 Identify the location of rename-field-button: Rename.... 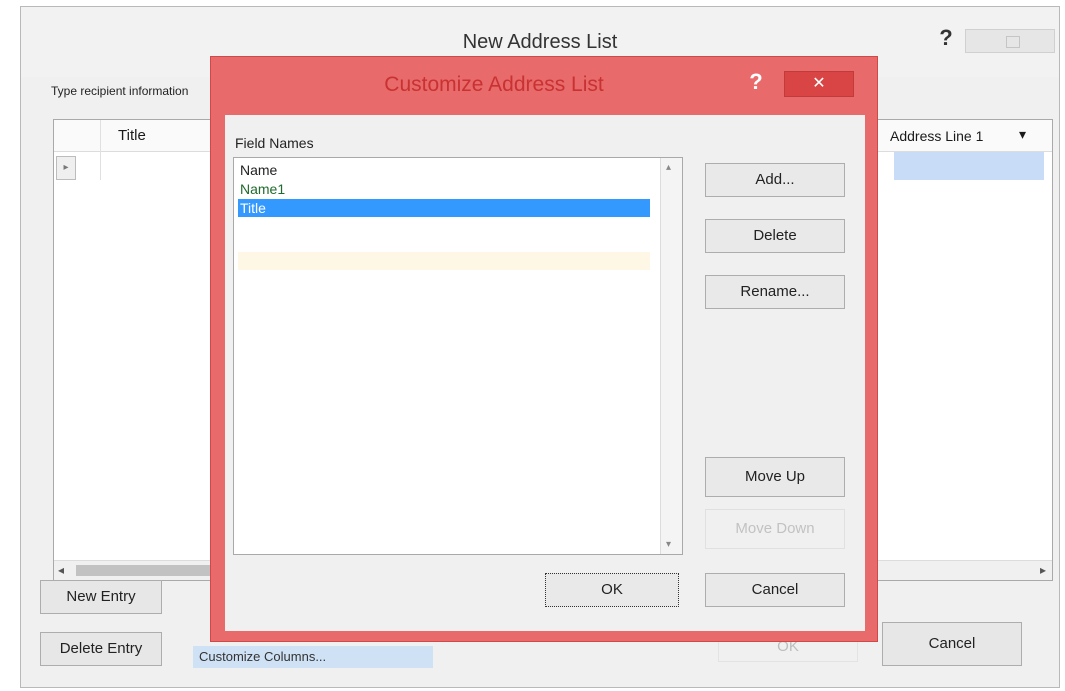
(775, 292).